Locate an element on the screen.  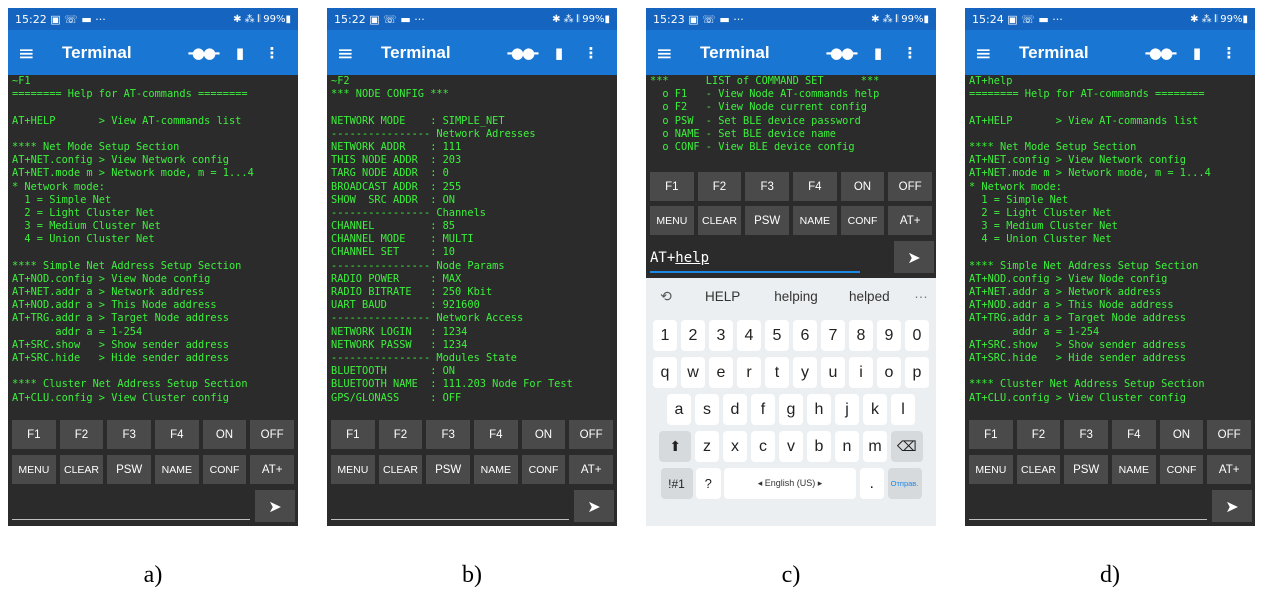
keyboard-key-u: u is located at coordinates (833, 372).